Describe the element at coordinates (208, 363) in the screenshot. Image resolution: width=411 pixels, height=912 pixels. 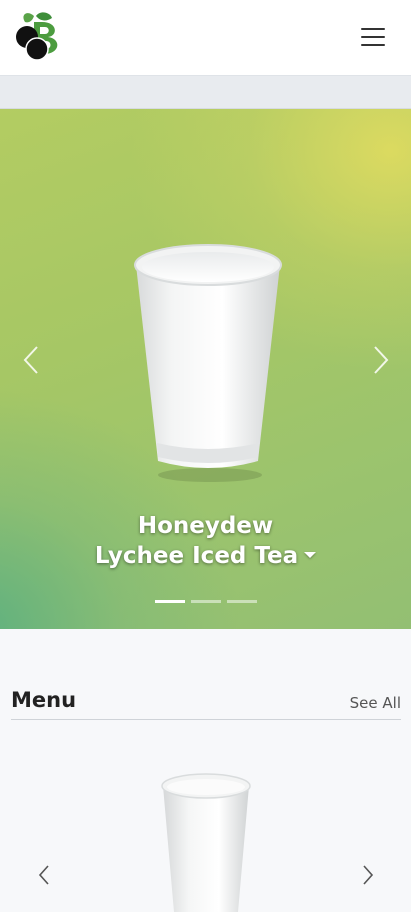
I see `paper-cup-image` at that location.